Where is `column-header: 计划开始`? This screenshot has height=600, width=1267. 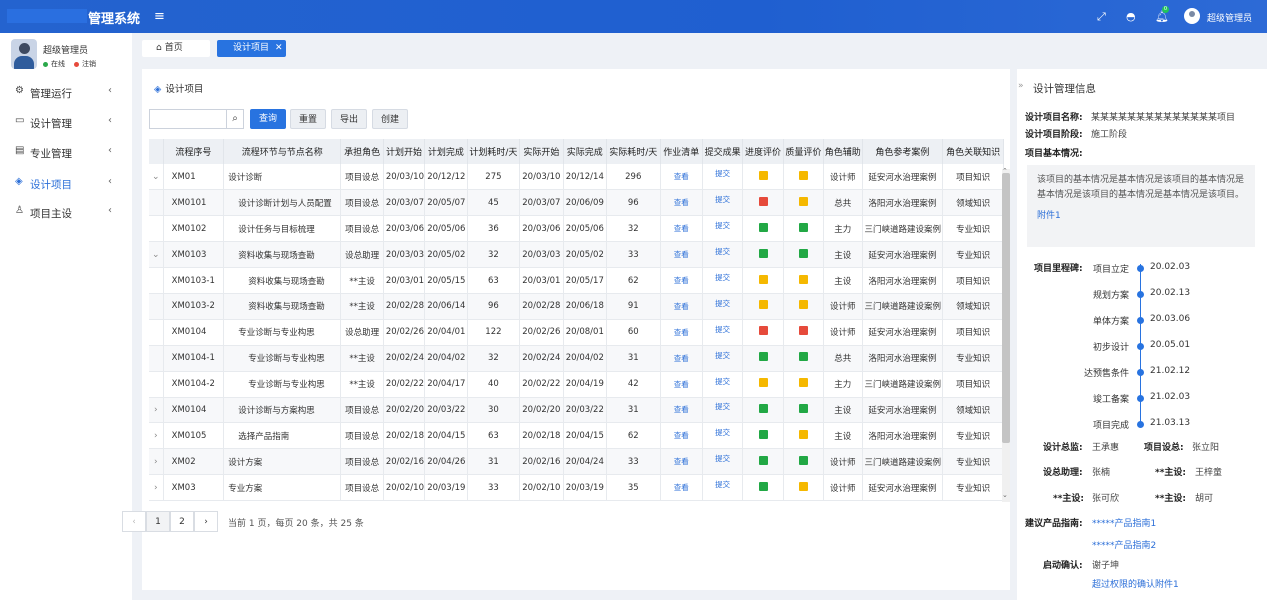
column-header: 计划开始 is located at coordinates (404, 151).